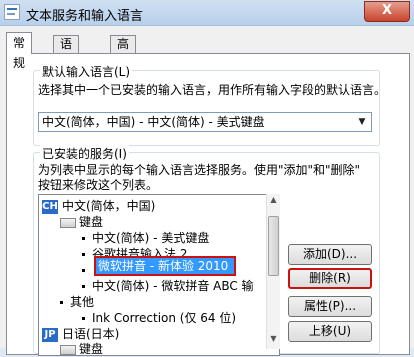 Image resolution: width=414 pixels, height=357 pixels. I want to click on default-language-select: 中文(简体，中国) - 中文(简体) - 美式键盘 ▼, so click(205, 122).